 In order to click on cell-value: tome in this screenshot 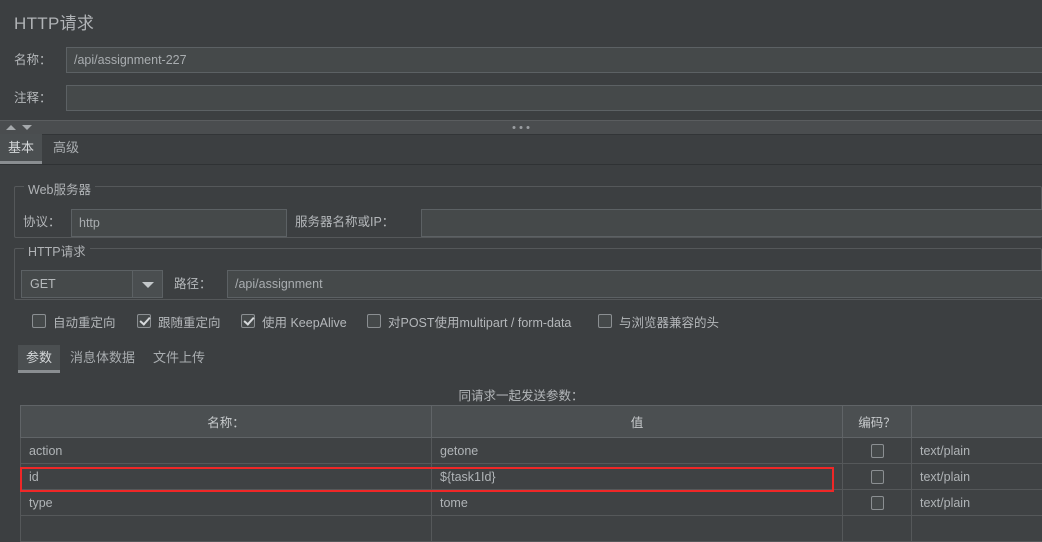, I will do `click(637, 503)`.